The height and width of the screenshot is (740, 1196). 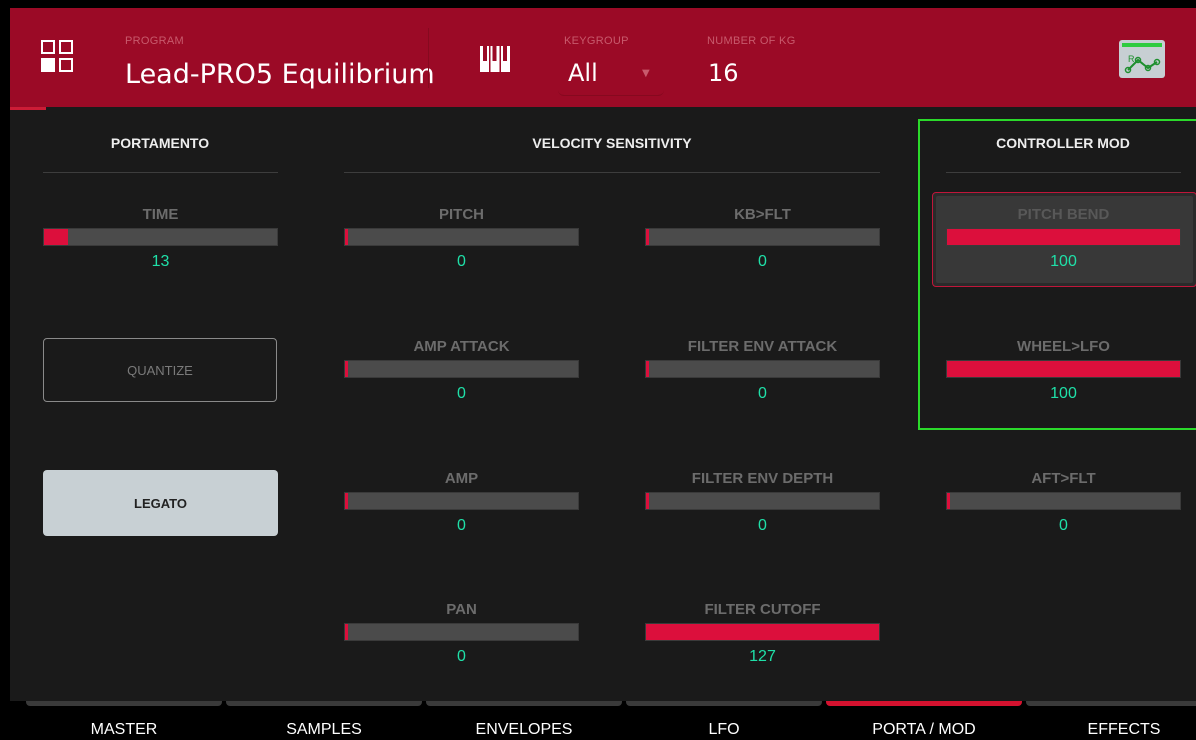 I want to click on pan-slider-fill, so click(x=346, y=632).